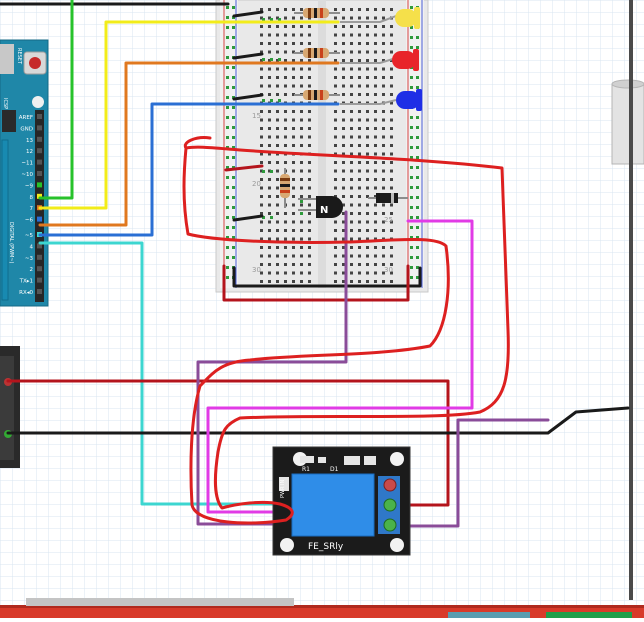 The image size is (644, 622). I want to click on led-yellow-rim, so click(417, 18).